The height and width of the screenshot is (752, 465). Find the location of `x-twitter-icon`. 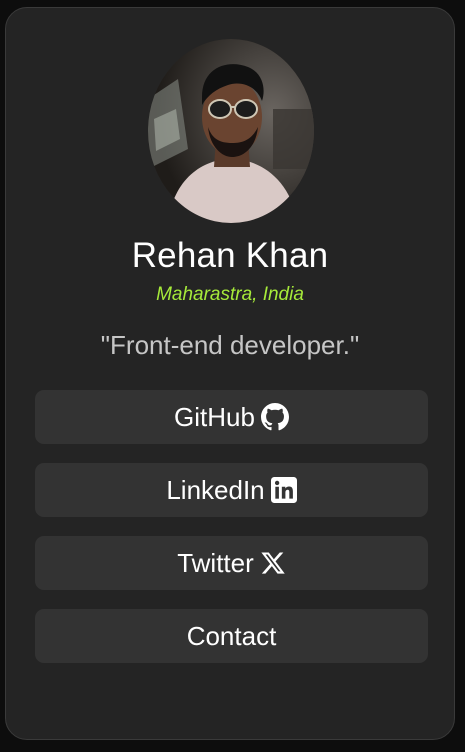

x-twitter-icon is located at coordinates (273, 563).